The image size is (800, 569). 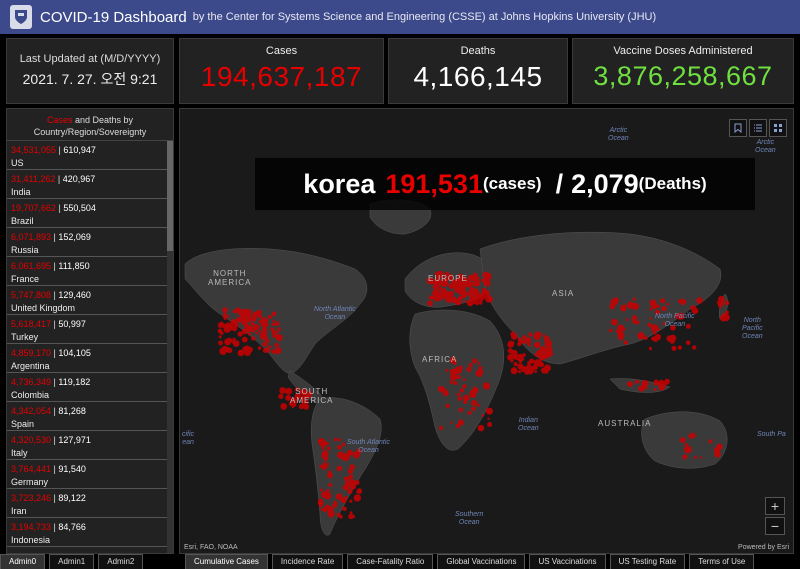 What do you see at coordinates (567, 561) in the screenshot?
I see `tab-us-vaccinations: US Vaccinations` at bounding box center [567, 561].